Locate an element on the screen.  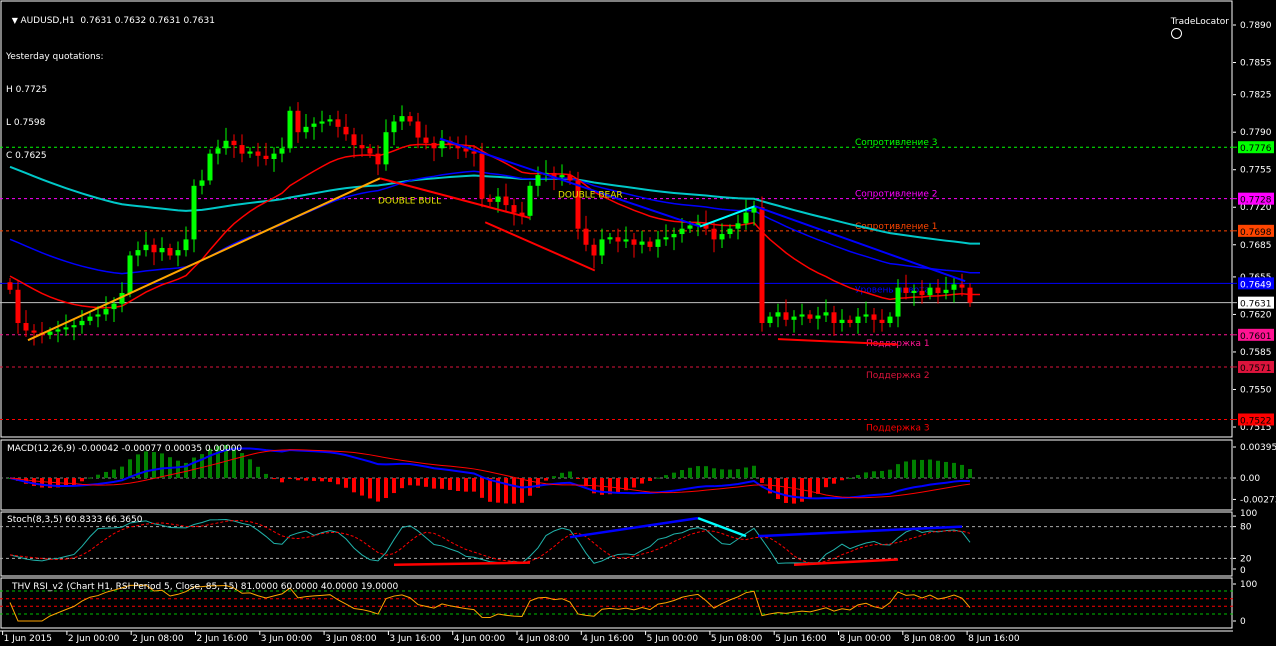
yesterday-low: L 0.7598 is located at coordinates (26, 123).